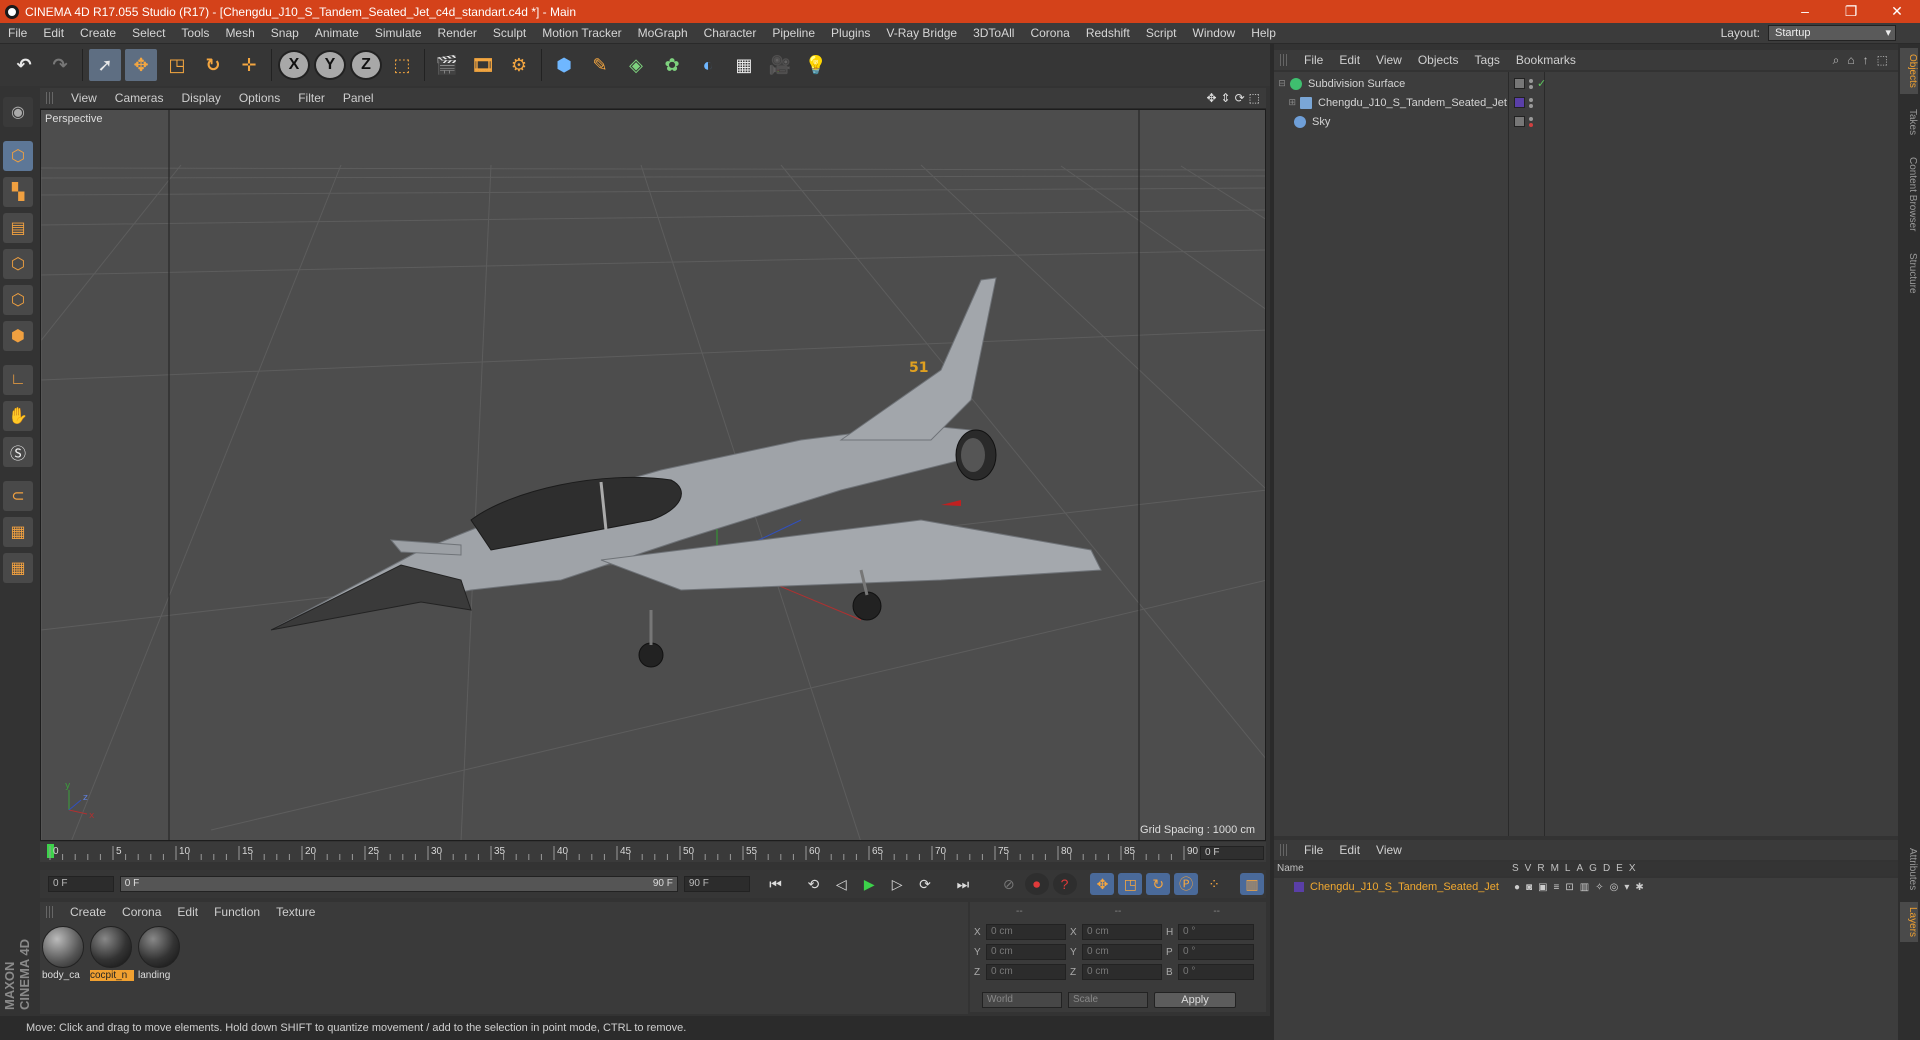 The height and width of the screenshot is (1040, 1920). I want to click on material-swatch: cocpit_n, so click(112, 953).